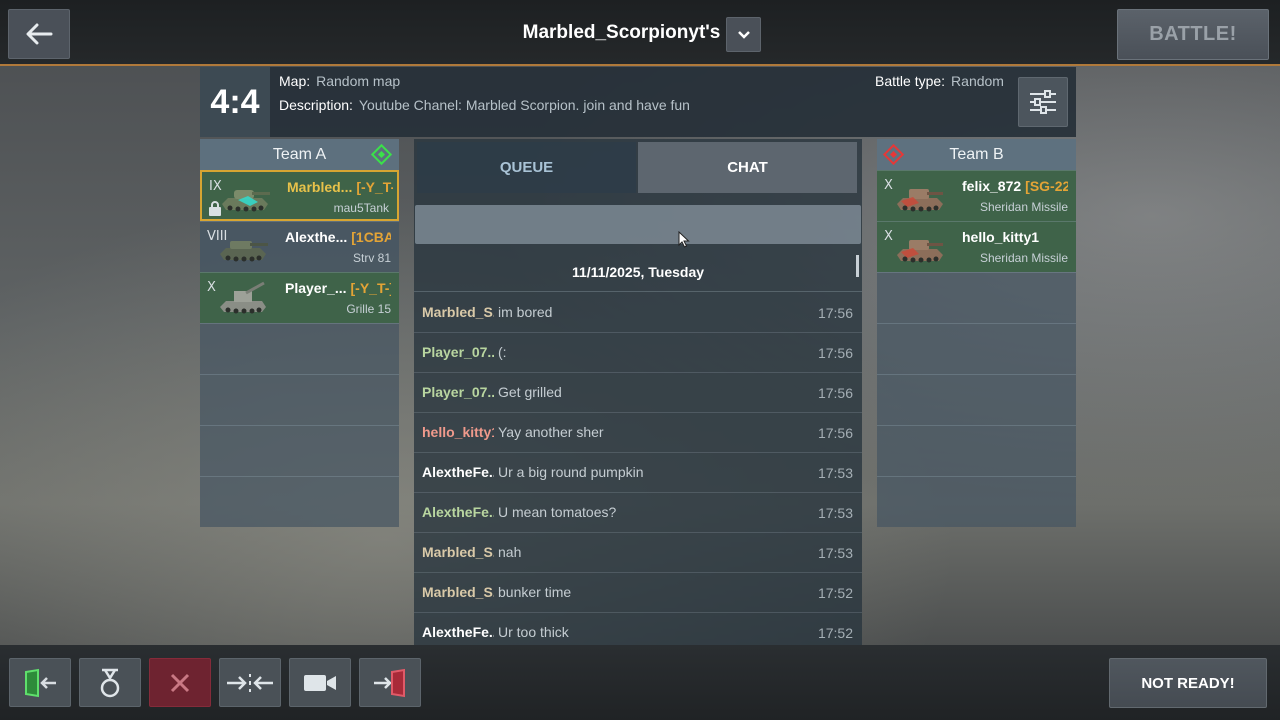  I want to click on swap-teams-button, so click(250, 682).